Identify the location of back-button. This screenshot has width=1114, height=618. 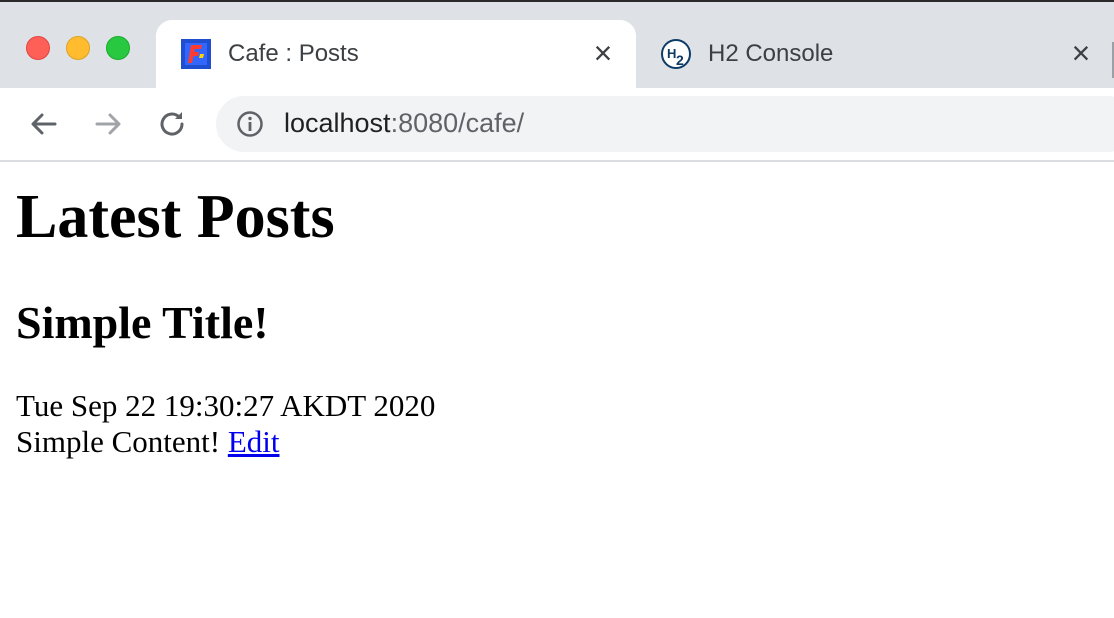
(44, 124).